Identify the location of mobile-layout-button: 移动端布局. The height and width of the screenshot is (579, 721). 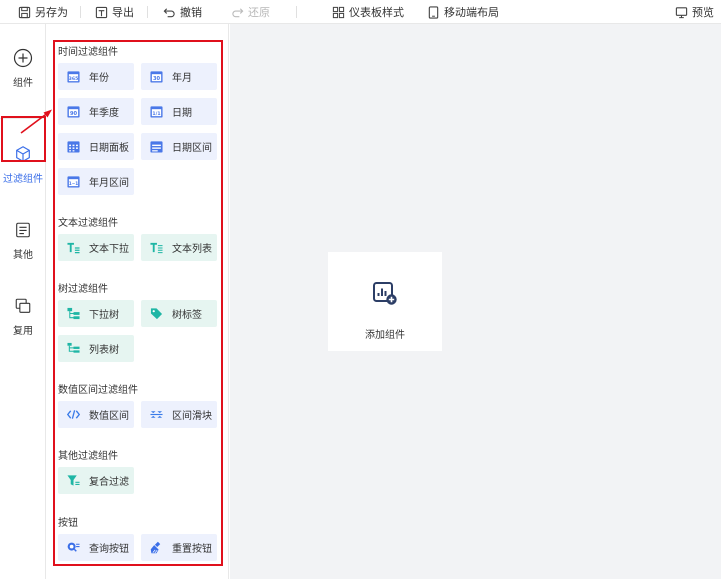
(463, 12).